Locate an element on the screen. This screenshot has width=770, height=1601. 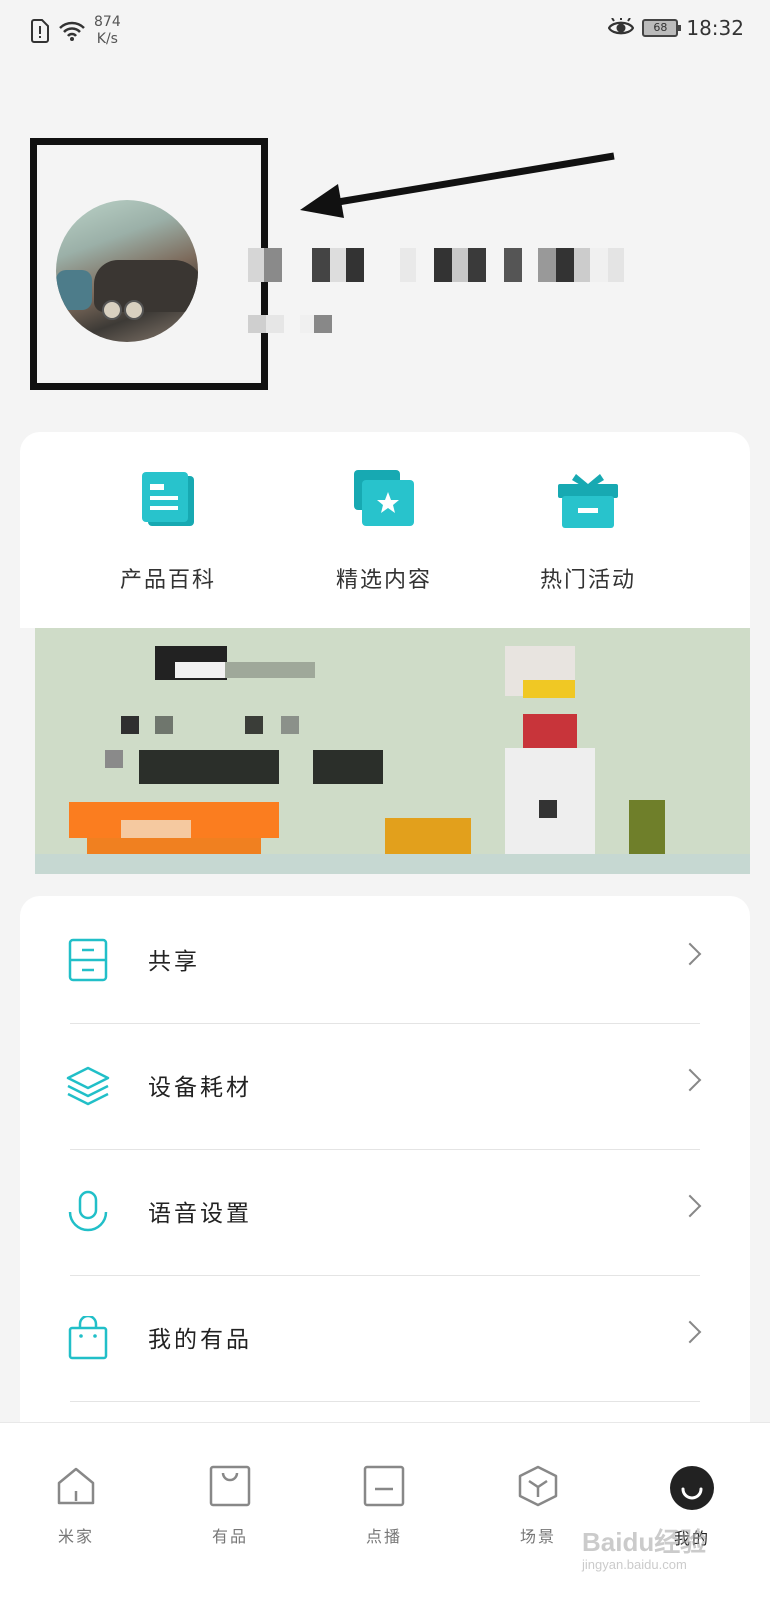
tab-mijia: 米家 is located at coordinates (76, 1506).